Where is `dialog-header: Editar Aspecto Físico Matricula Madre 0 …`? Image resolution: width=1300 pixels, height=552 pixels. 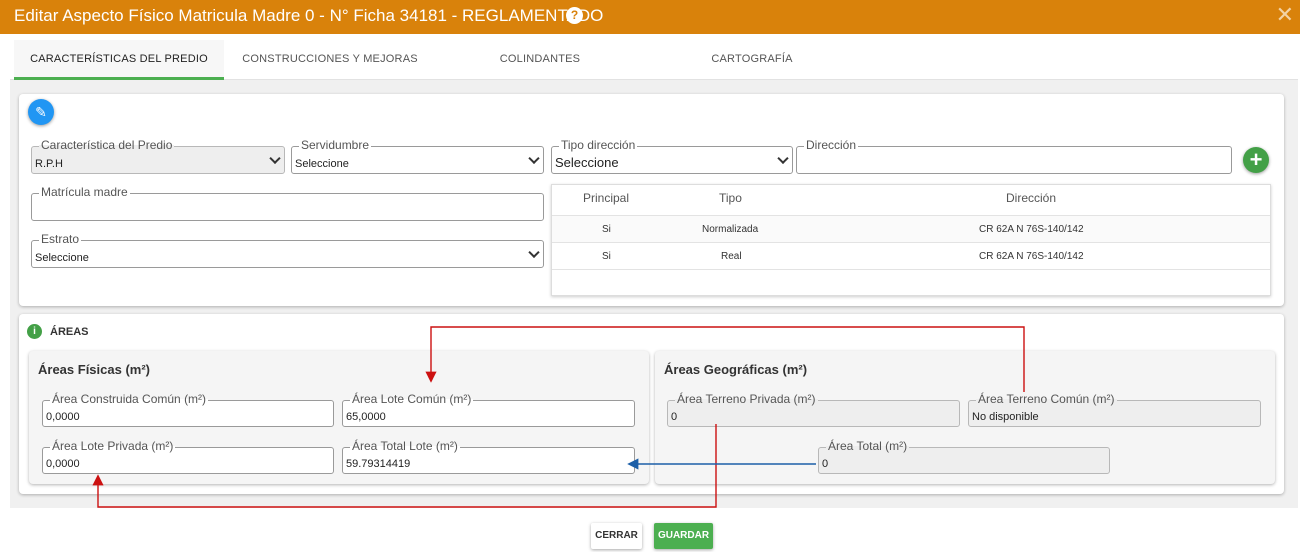 dialog-header: Editar Aspecto Físico Matricula Madre 0 … is located at coordinates (650, 17).